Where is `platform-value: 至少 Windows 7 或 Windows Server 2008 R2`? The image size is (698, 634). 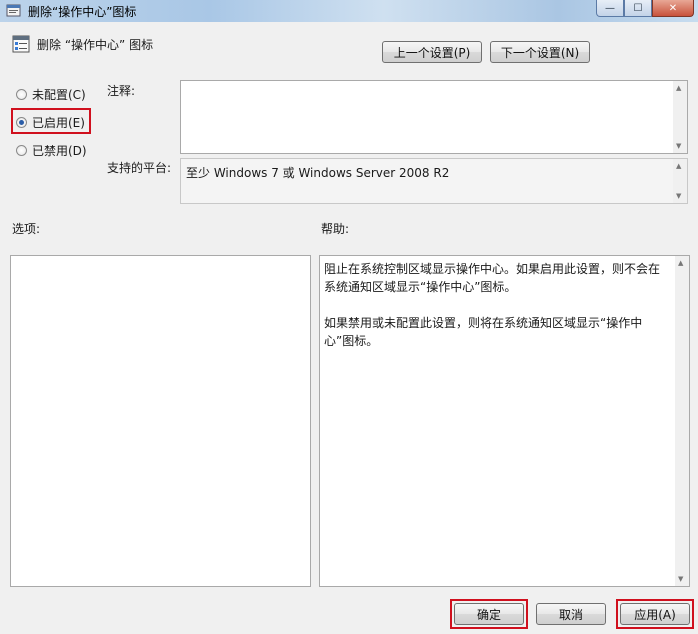 platform-value: 至少 Windows 7 或 Windows Server 2008 R2 is located at coordinates (318, 173).